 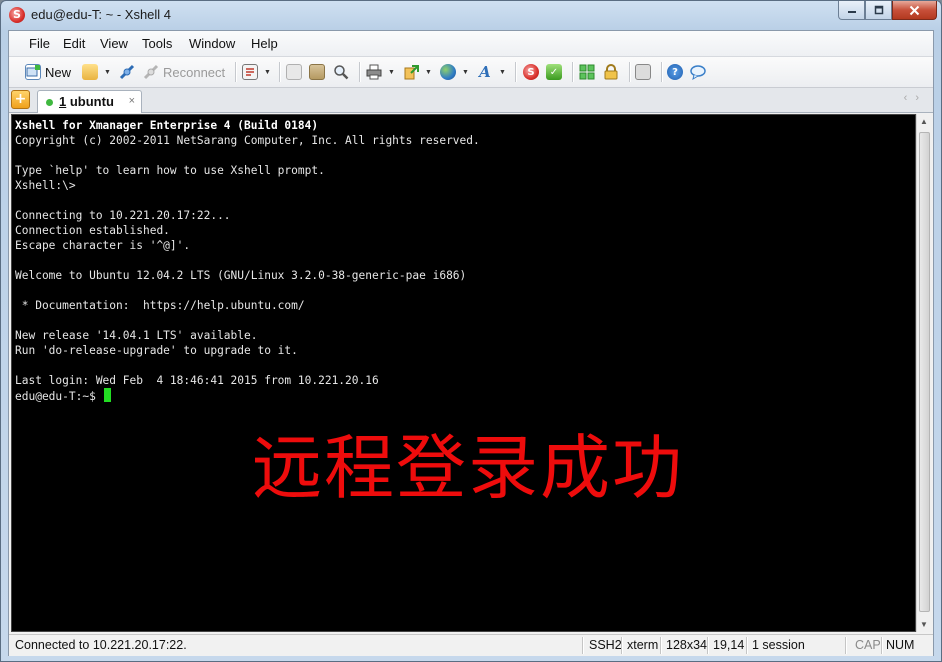 I want to click on caps-lock-indicator: CAP, so click(x=868, y=645).